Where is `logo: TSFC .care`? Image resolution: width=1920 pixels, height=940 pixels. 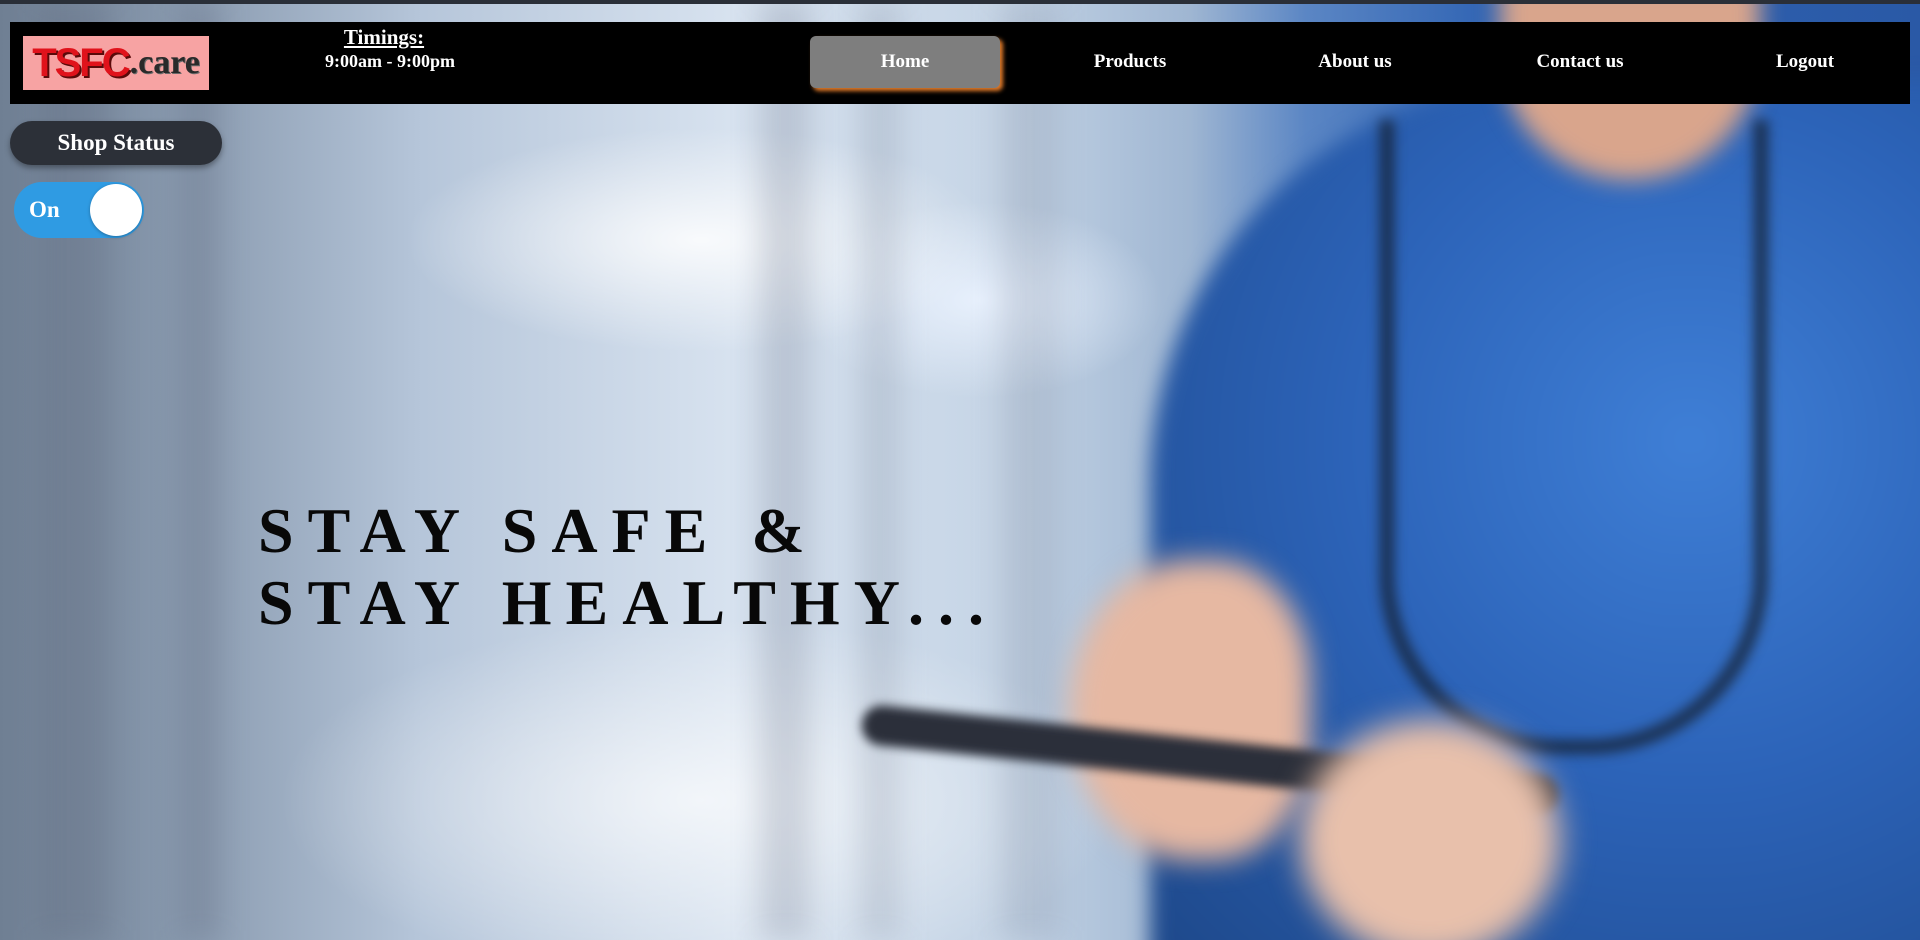 logo: TSFC .care is located at coordinates (116, 63).